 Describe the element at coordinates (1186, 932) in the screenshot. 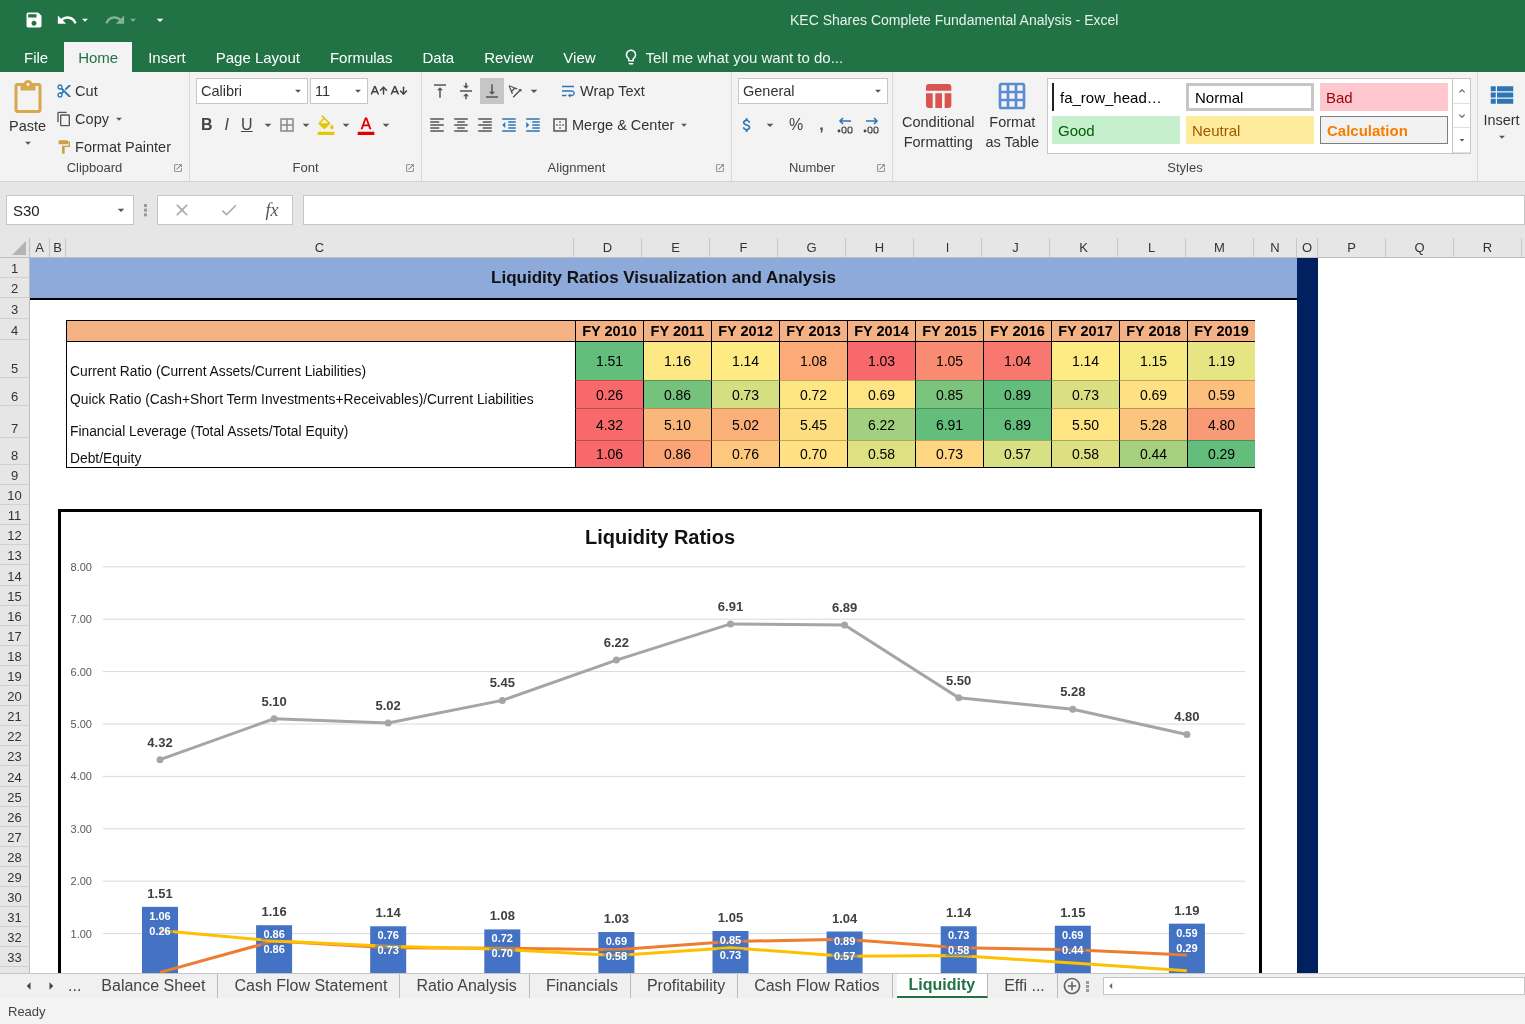

I see `data-label: 0.59` at that location.